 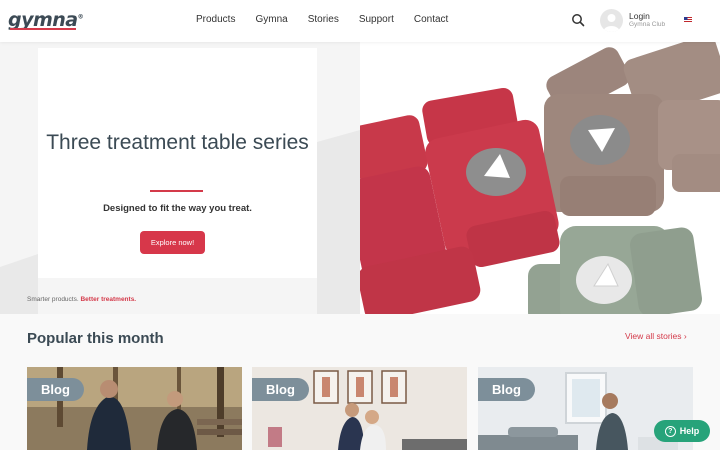 I want to click on logo-underline, so click(x=43, y=29).